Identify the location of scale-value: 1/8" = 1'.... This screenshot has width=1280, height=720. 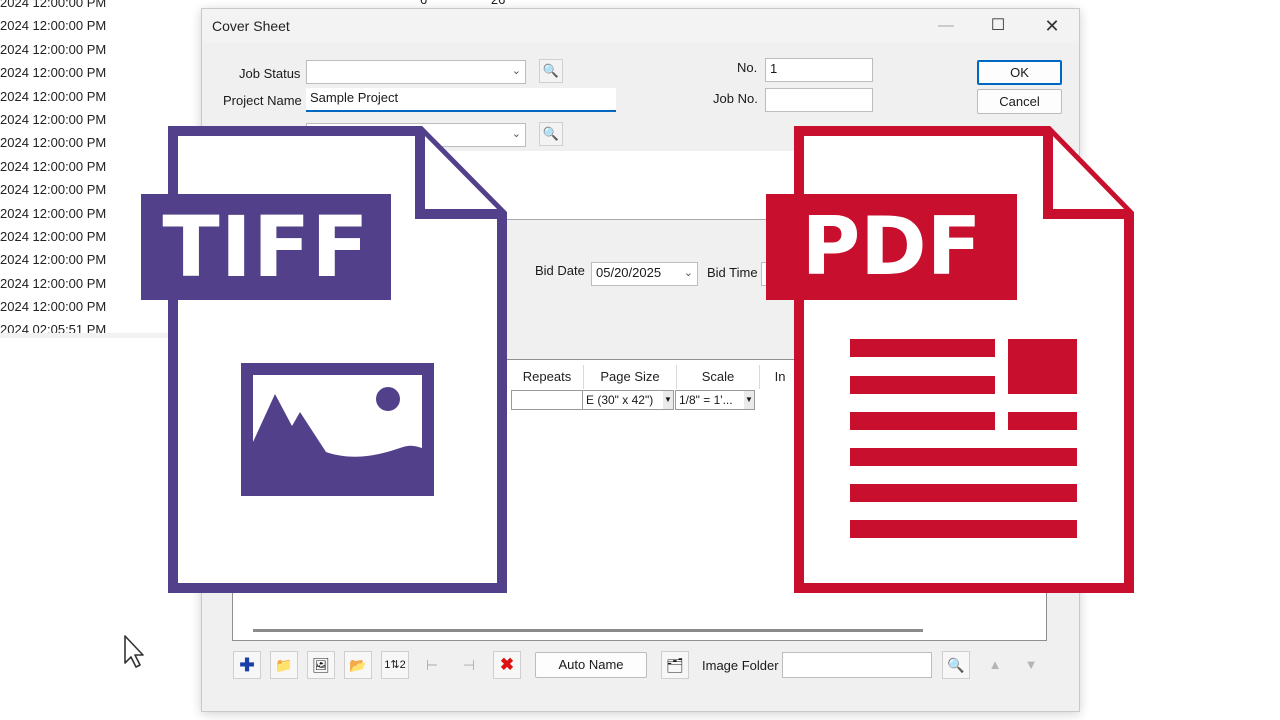
(706, 400).